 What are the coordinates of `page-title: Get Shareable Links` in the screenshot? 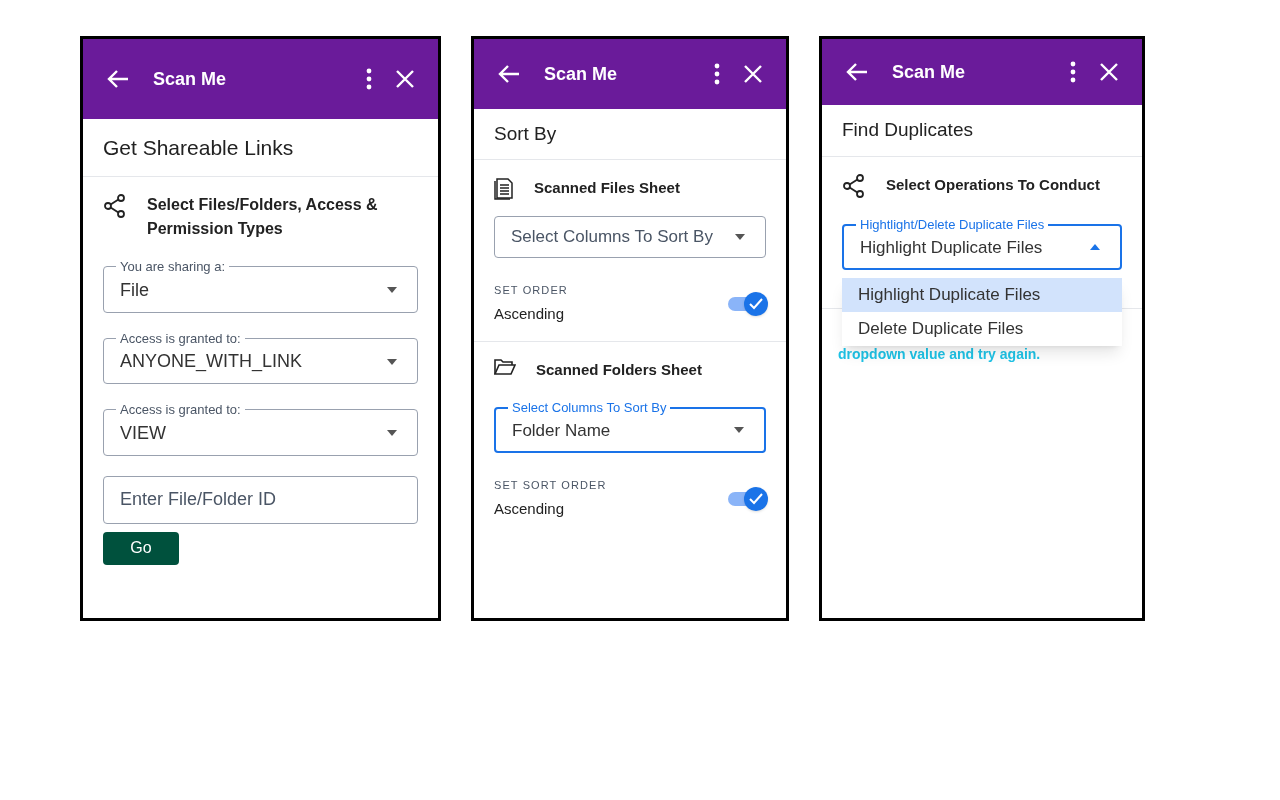 It's located at (198, 147).